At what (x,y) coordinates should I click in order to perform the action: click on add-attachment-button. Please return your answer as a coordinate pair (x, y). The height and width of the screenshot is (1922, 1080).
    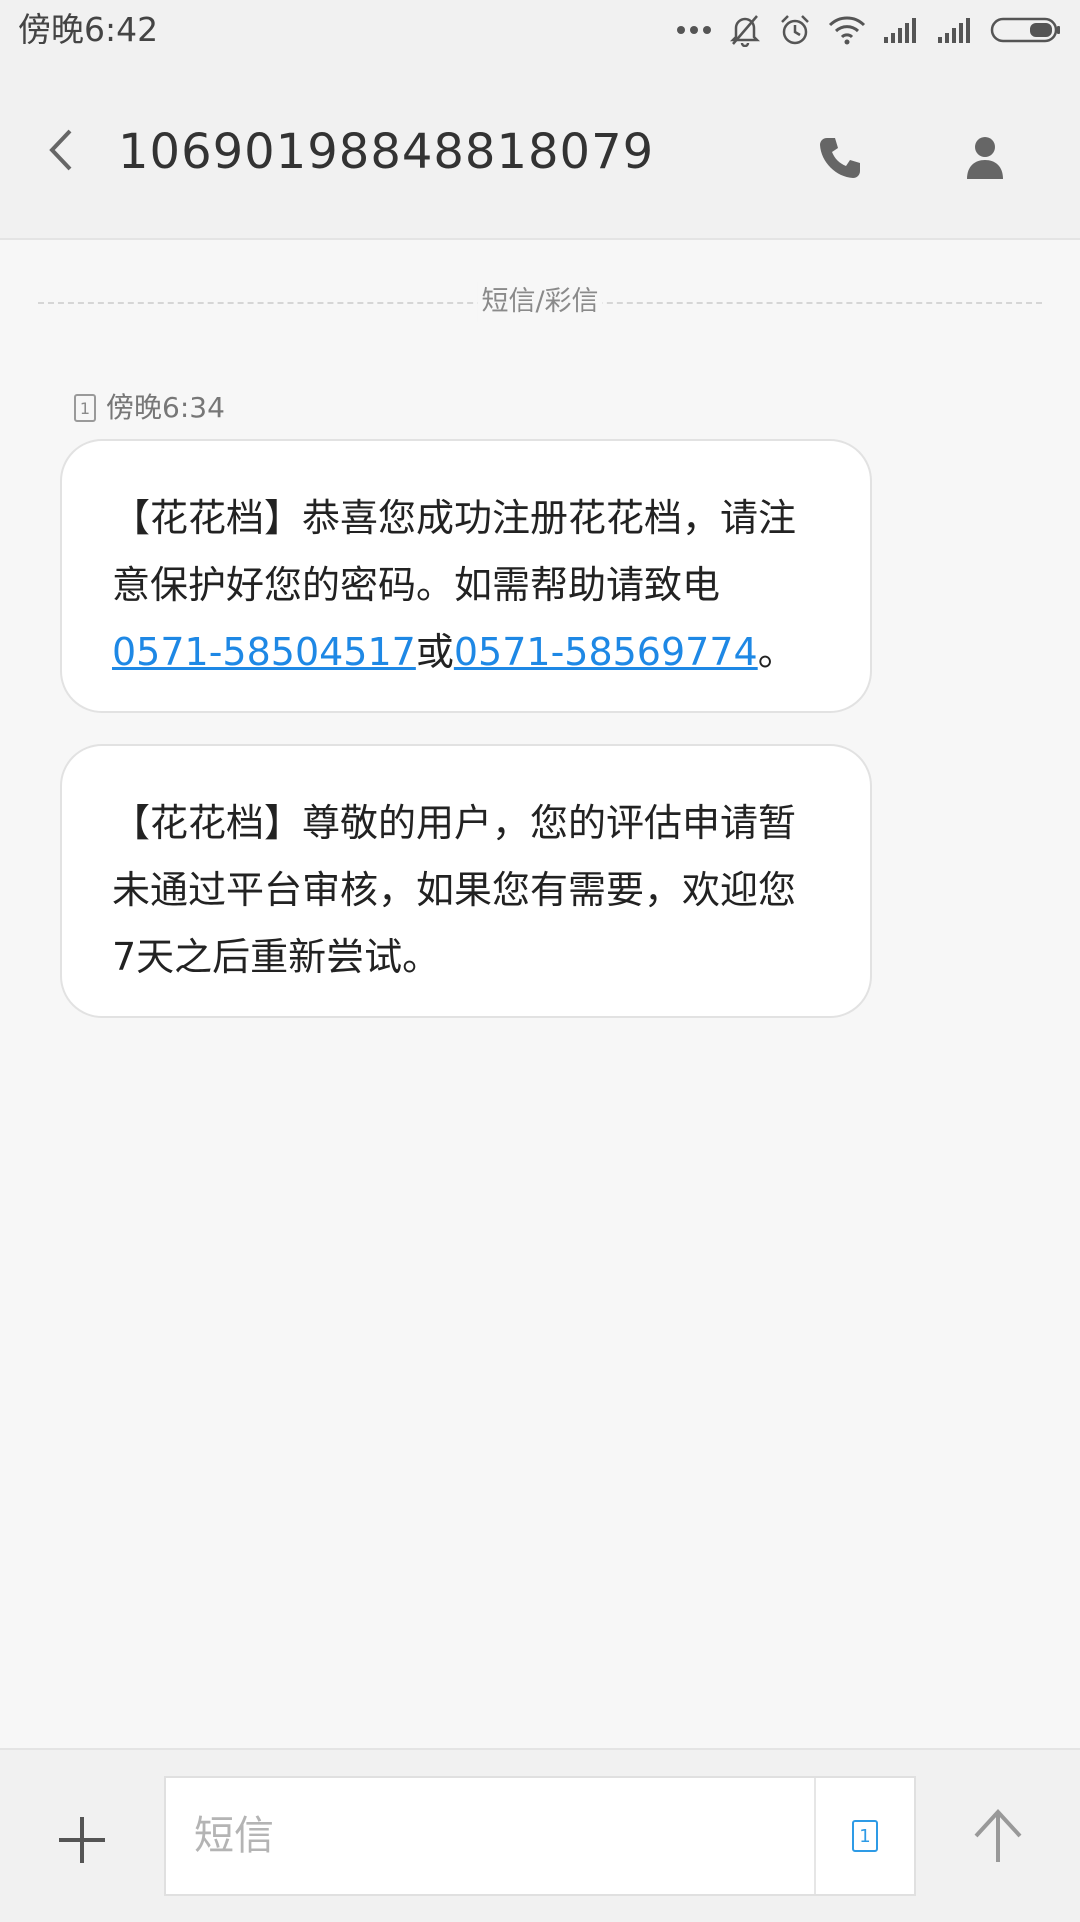
    Looking at the image, I should click on (82, 1840).